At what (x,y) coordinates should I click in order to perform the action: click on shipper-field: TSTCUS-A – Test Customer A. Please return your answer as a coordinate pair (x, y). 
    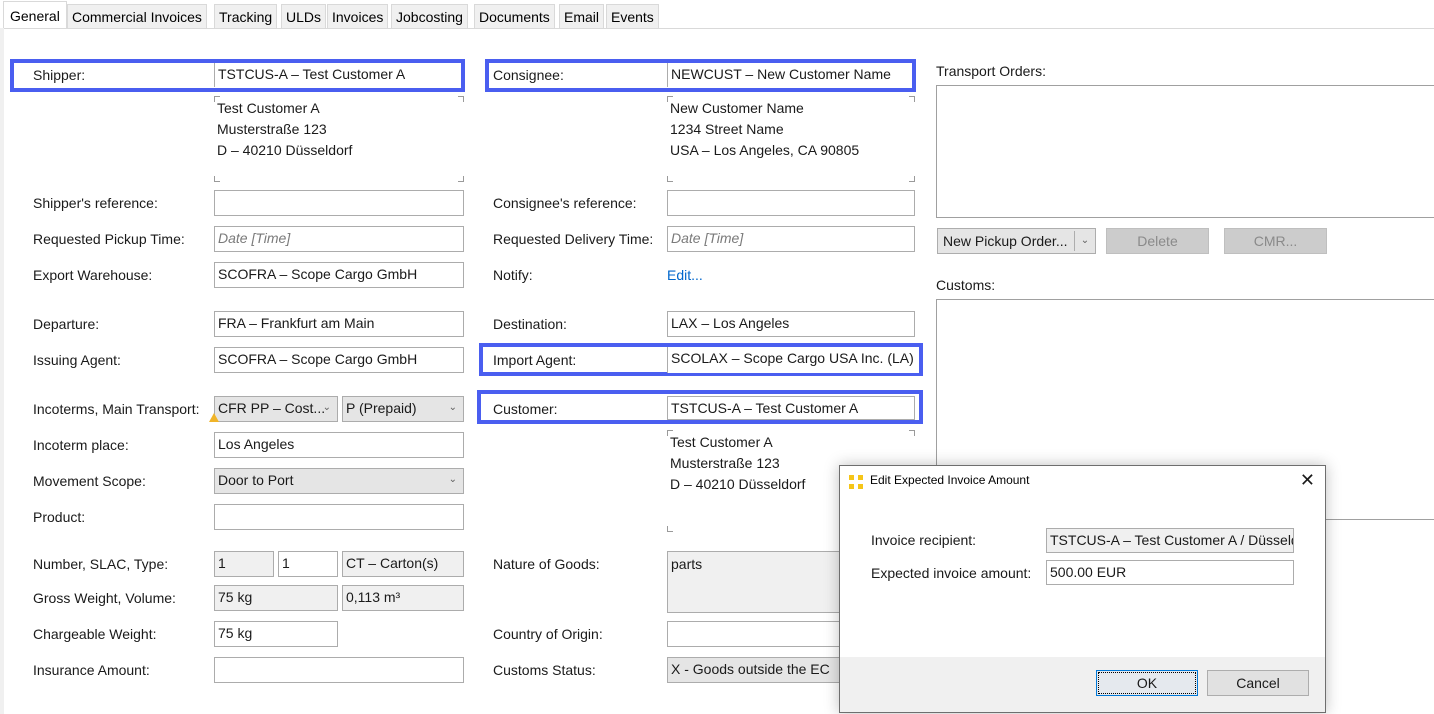
    Looking at the image, I should click on (337, 75).